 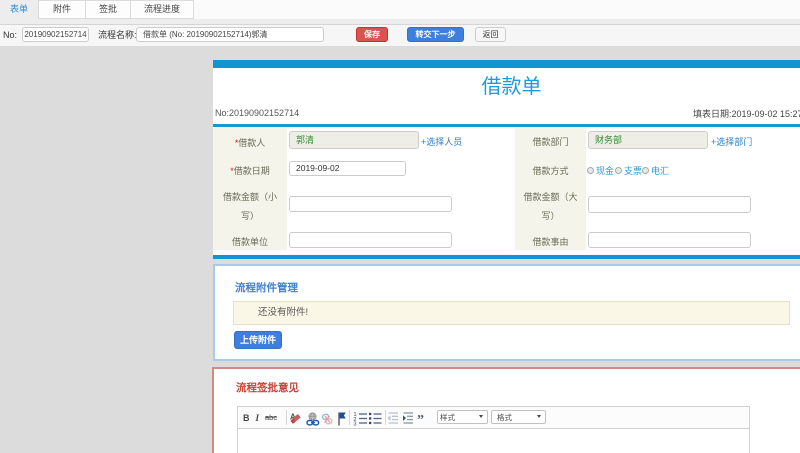 What do you see at coordinates (246, 418) in the screenshot?
I see `svg-text: B` at bounding box center [246, 418].